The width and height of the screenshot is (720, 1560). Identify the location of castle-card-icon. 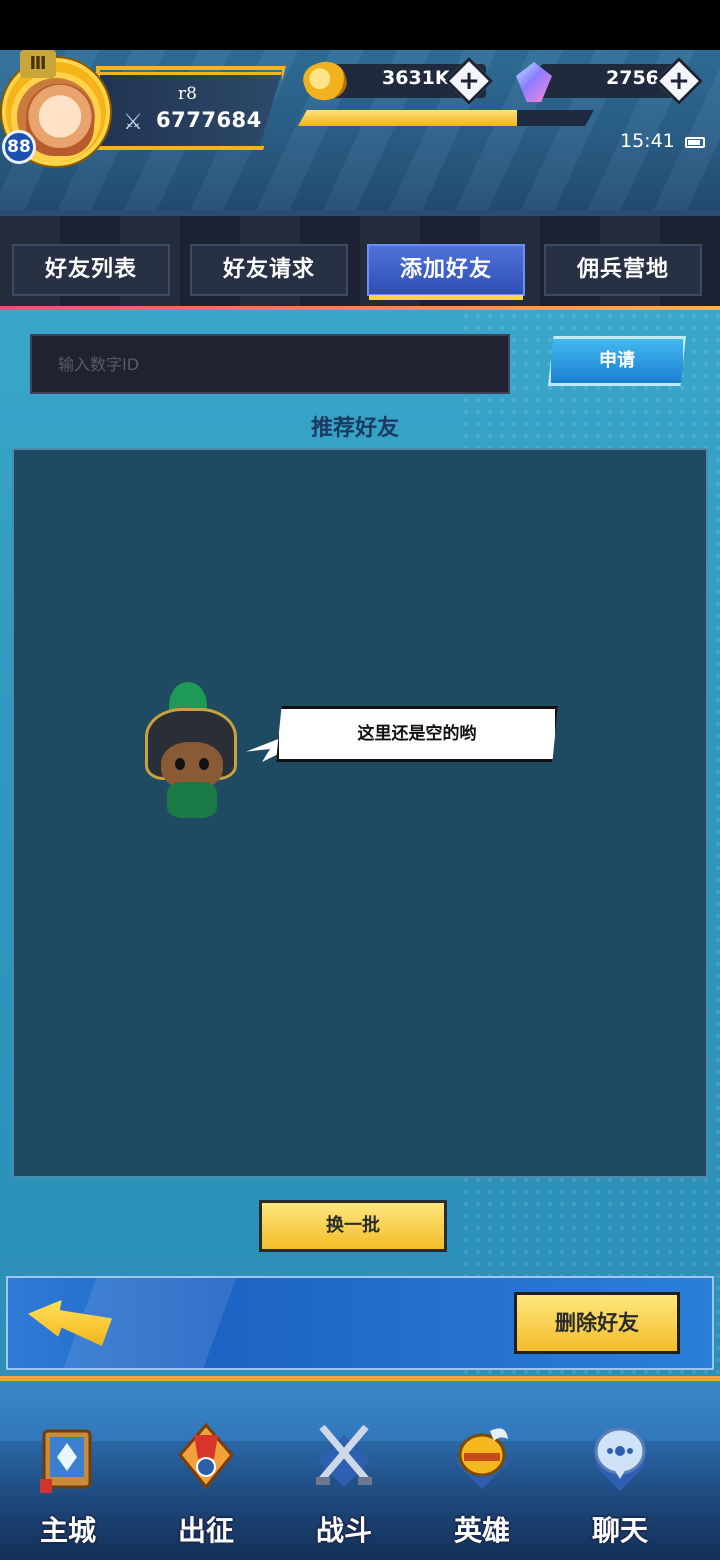
(66, 1461).